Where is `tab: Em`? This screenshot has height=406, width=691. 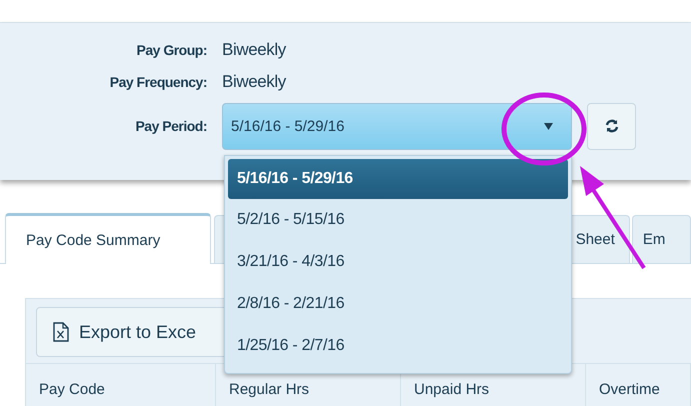 tab: Em is located at coordinates (661, 239).